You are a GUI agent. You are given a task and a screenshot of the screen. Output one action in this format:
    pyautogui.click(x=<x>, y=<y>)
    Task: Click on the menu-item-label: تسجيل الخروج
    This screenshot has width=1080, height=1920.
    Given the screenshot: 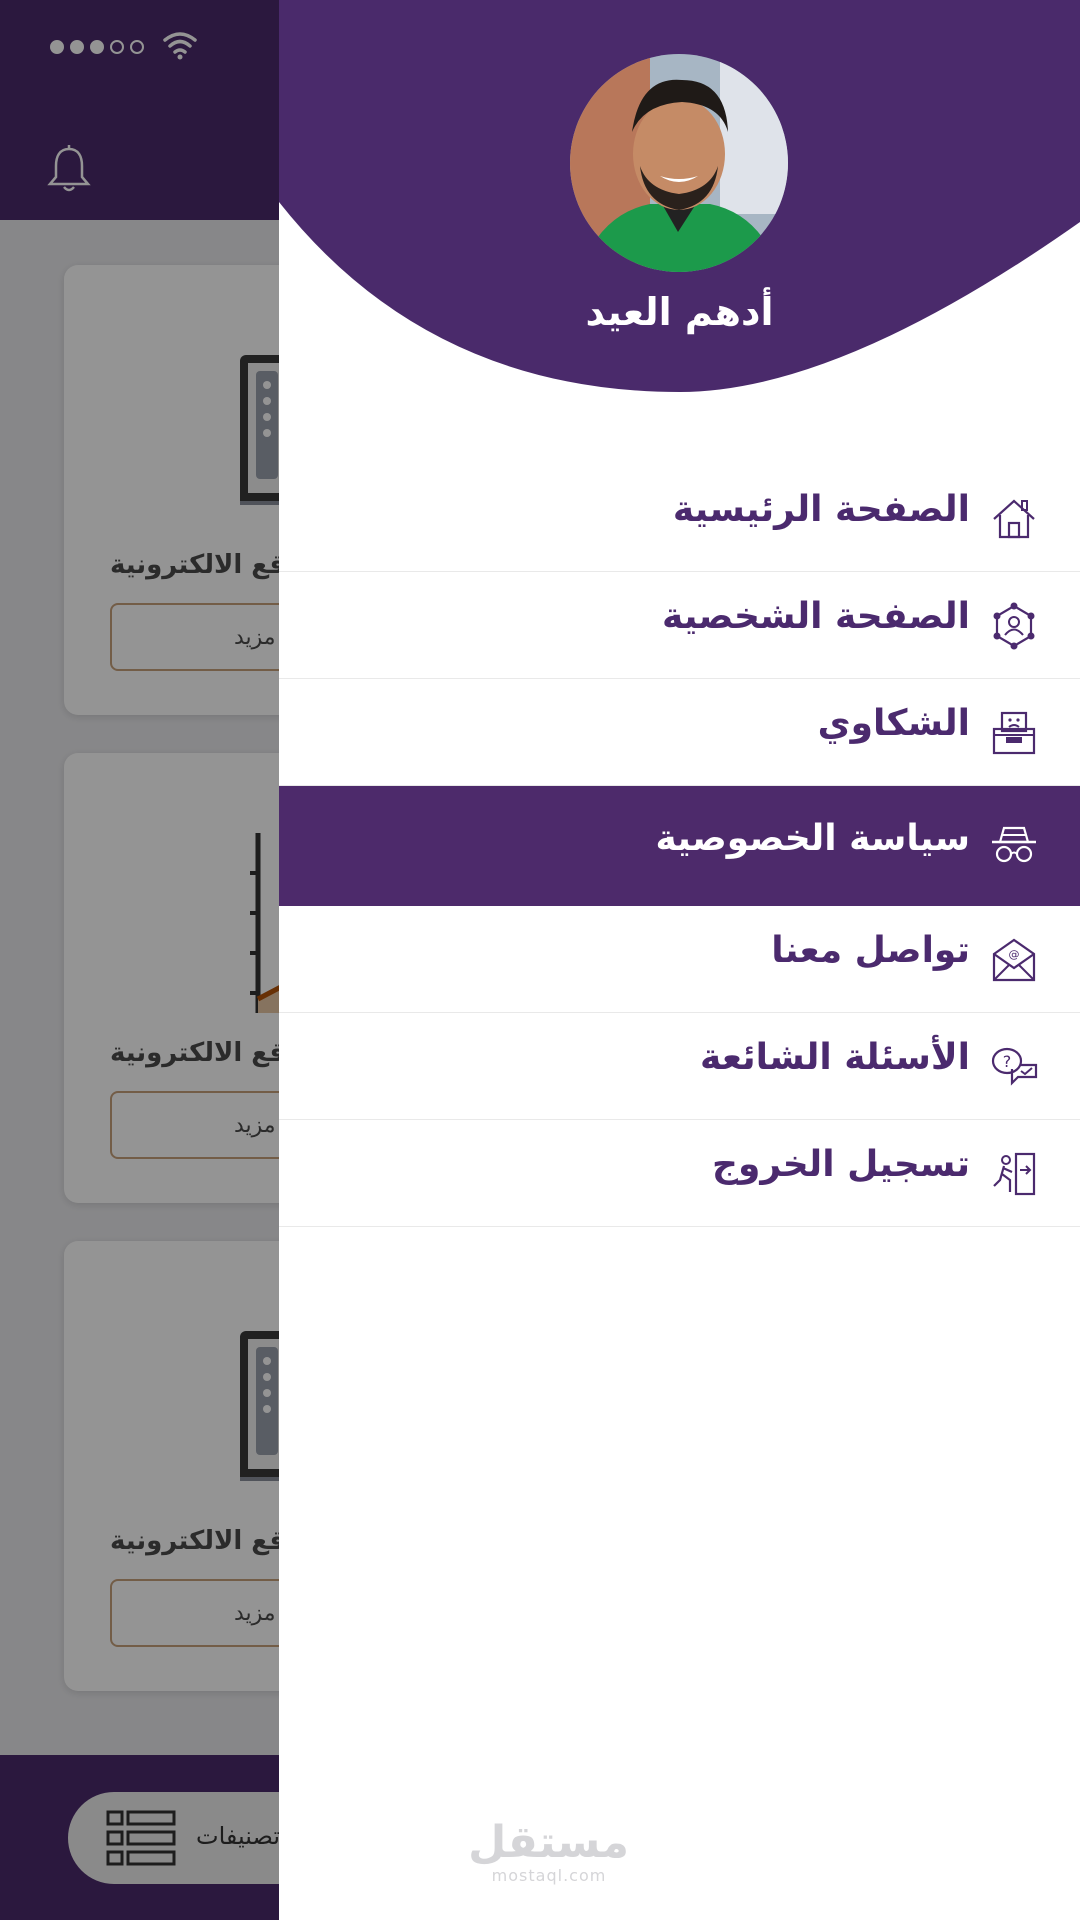 What is the action you would take?
    pyautogui.click(x=841, y=1164)
    